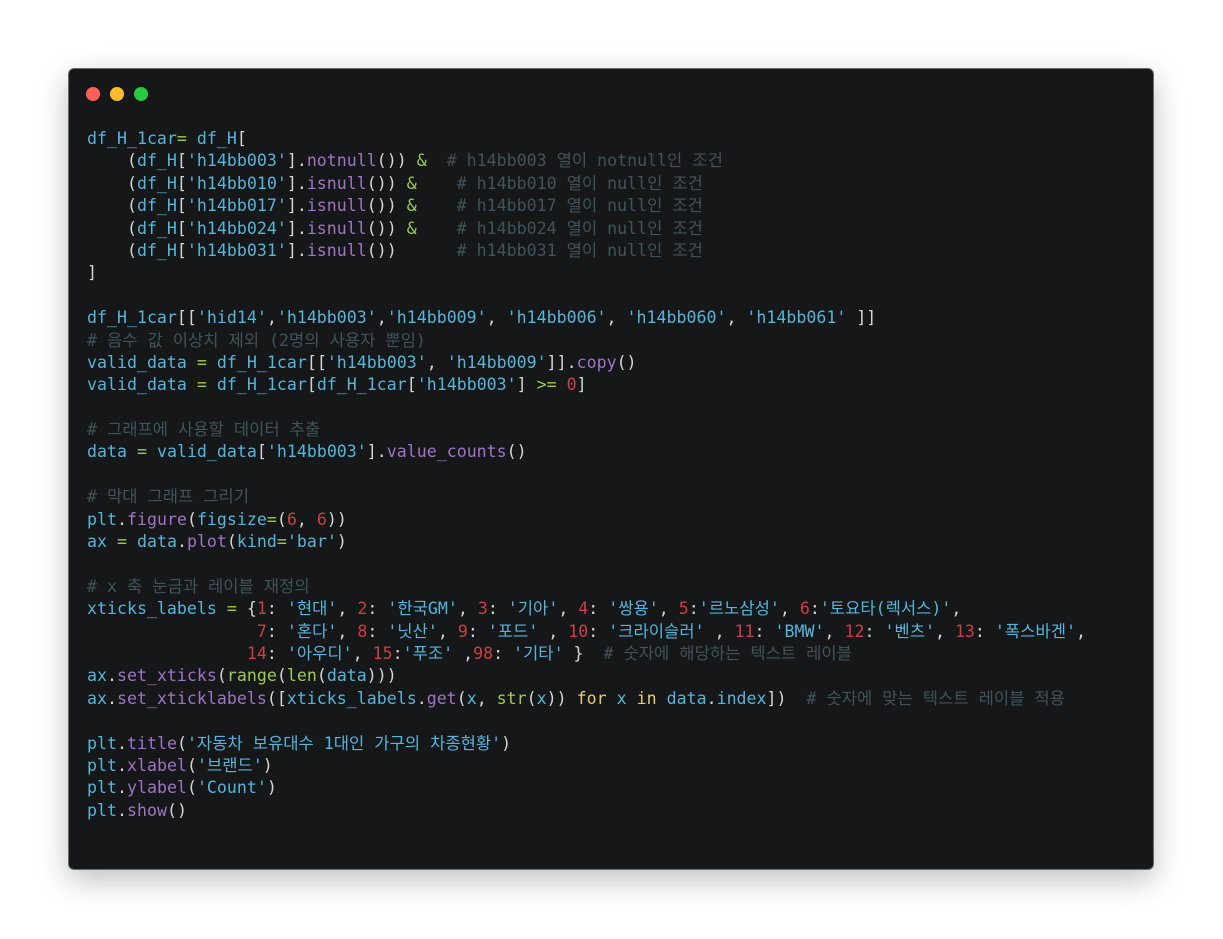  Describe the element at coordinates (676, 318) in the screenshot. I see `code-token: 'h14bb060'` at that location.